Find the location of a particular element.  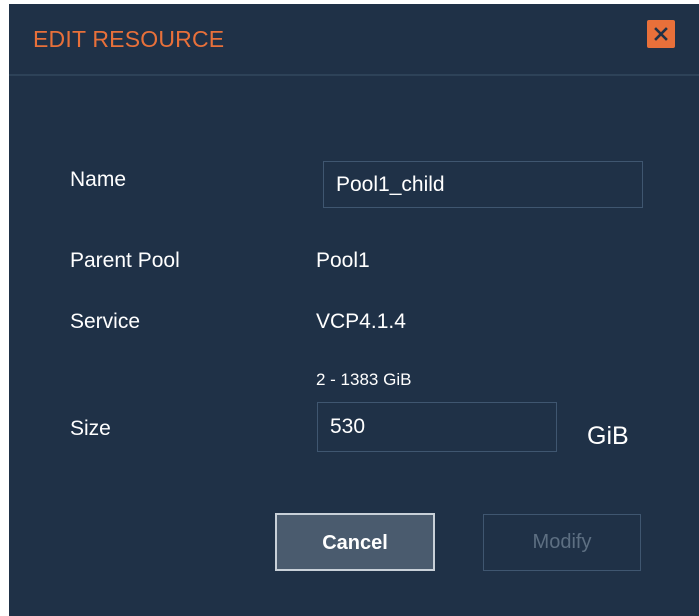

dialog-header: EDIT RESOURCE is located at coordinates (354, 40).